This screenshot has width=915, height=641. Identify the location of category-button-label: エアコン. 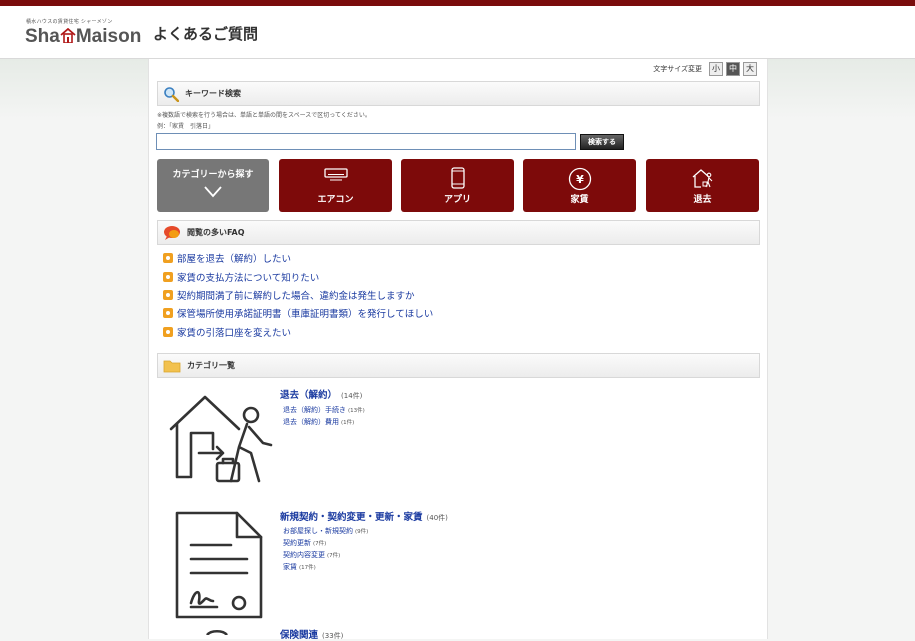
(335, 200).